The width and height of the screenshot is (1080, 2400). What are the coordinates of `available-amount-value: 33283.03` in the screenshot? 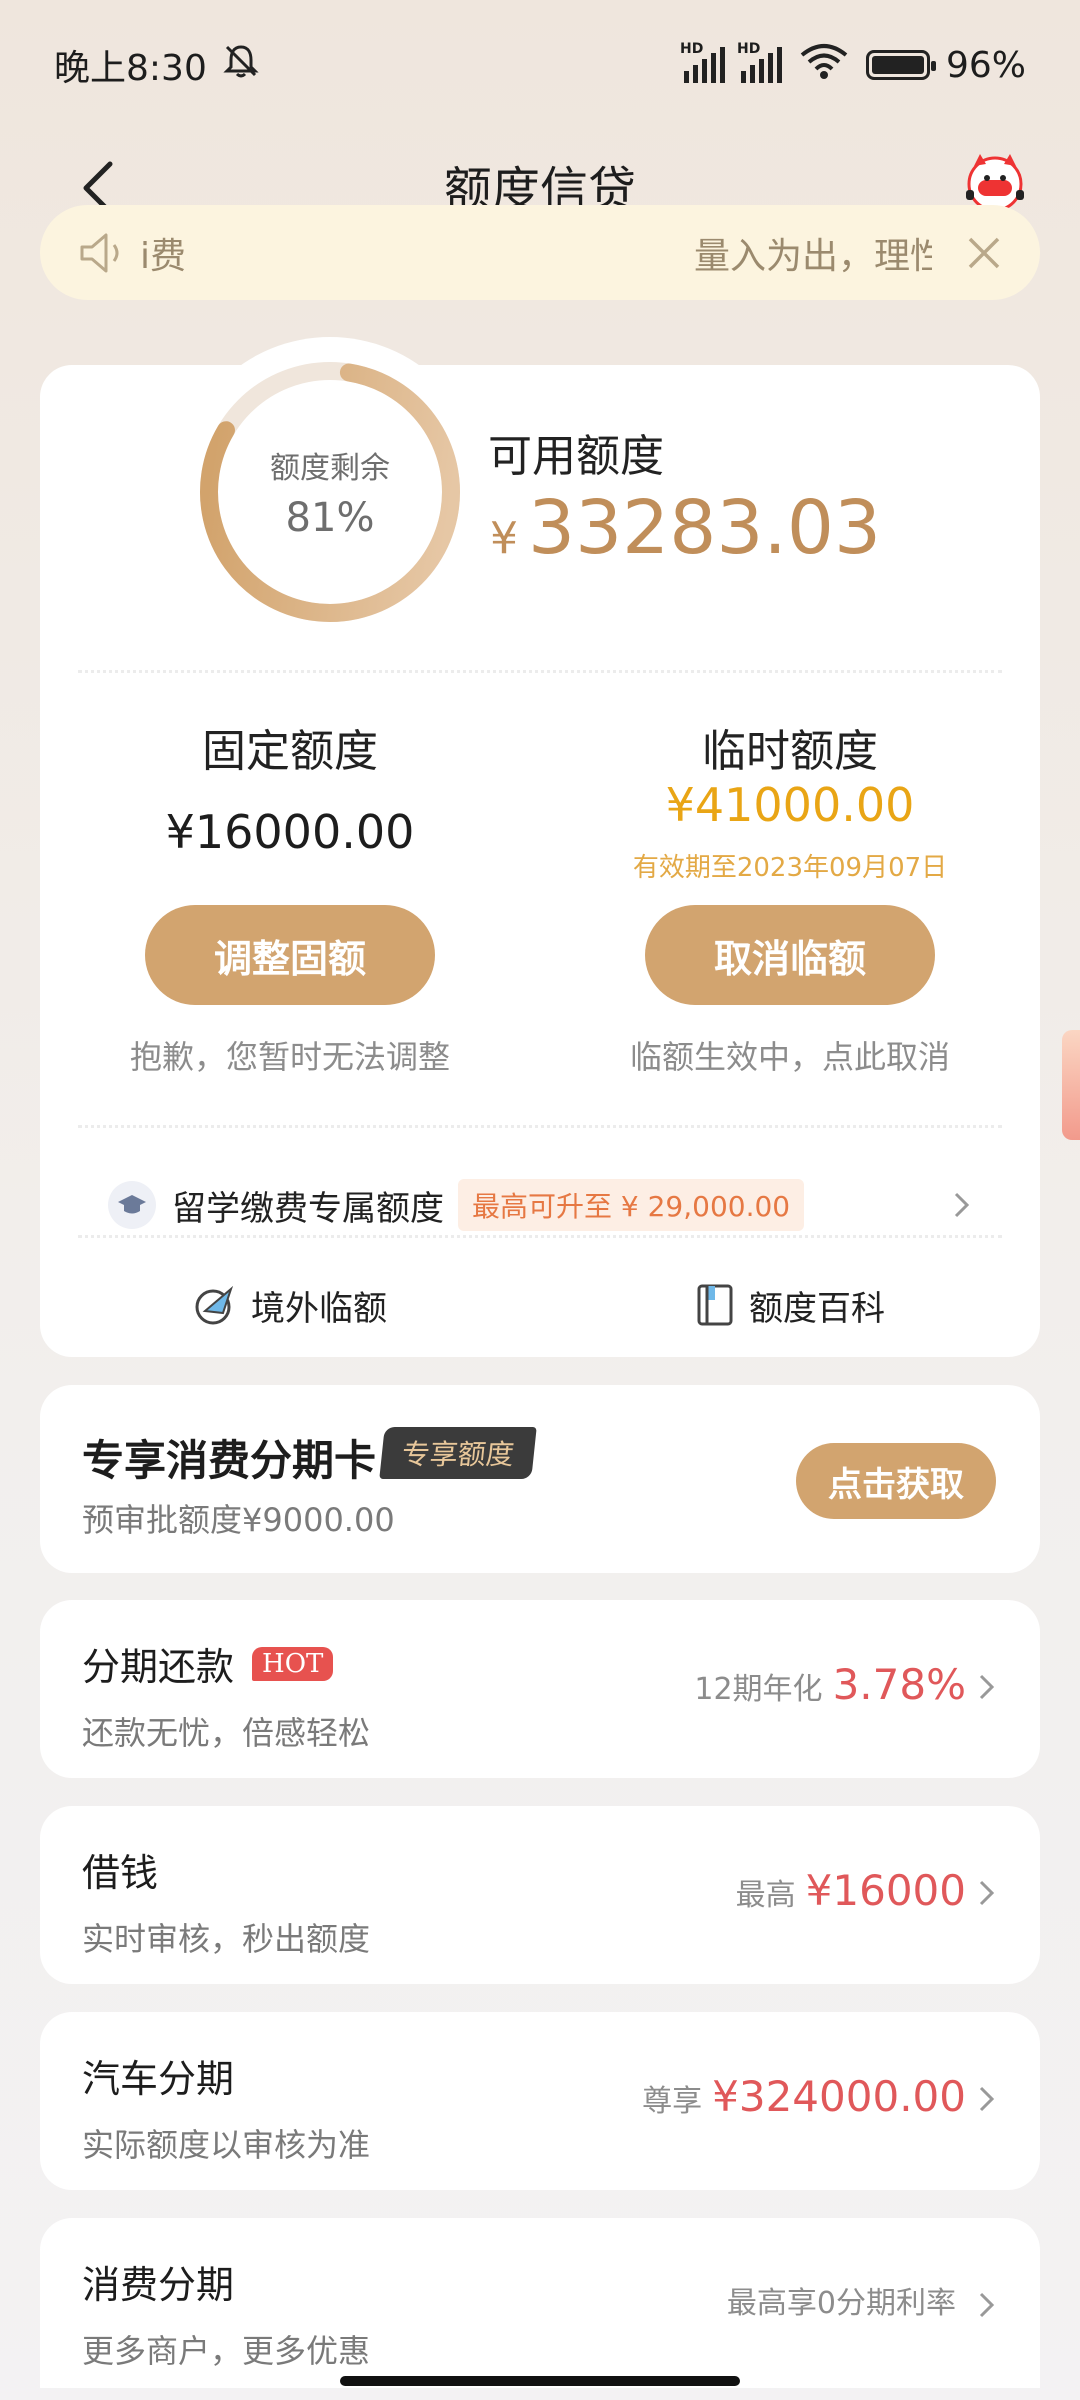 It's located at (705, 528).